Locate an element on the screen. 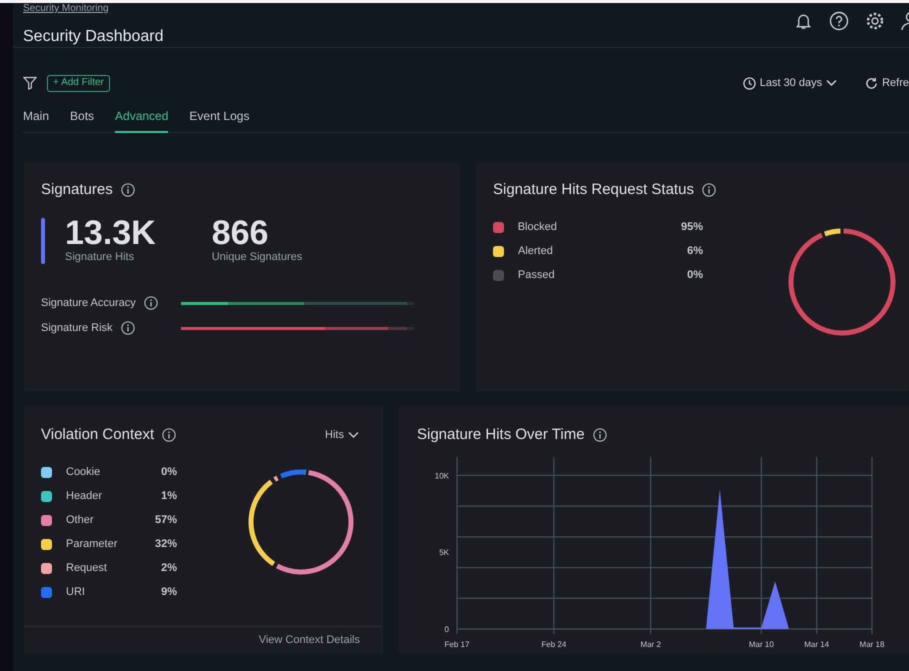 This screenshot has height=671, width=909. refresh-button: Refre is located at coordinates (887, 83).